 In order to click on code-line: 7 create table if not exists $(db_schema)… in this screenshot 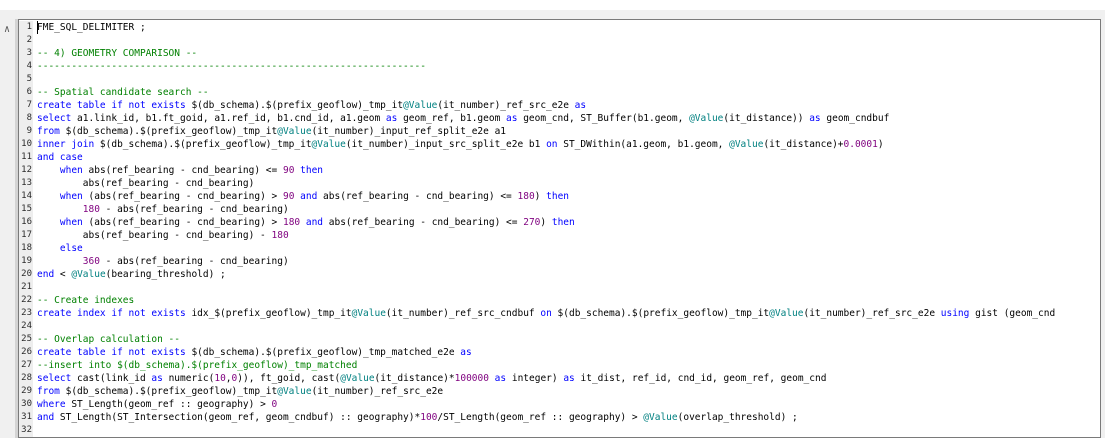, I will do `click(559, 105)`.